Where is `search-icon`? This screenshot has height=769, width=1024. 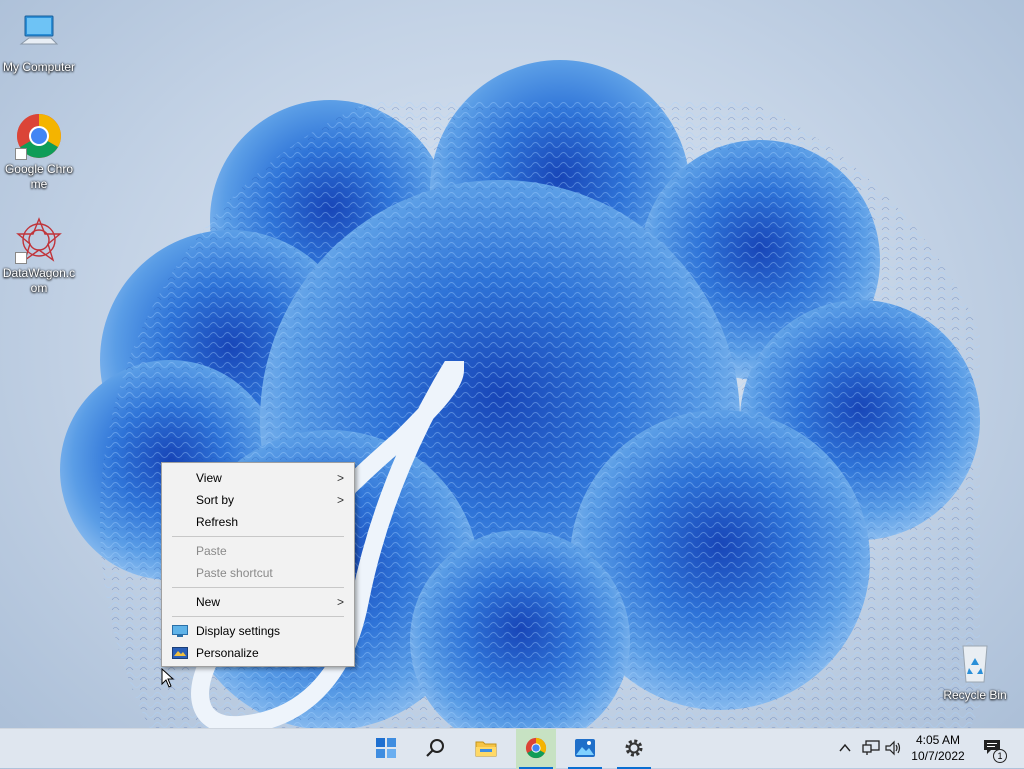 search-icon is located at coordinates (435, 748).